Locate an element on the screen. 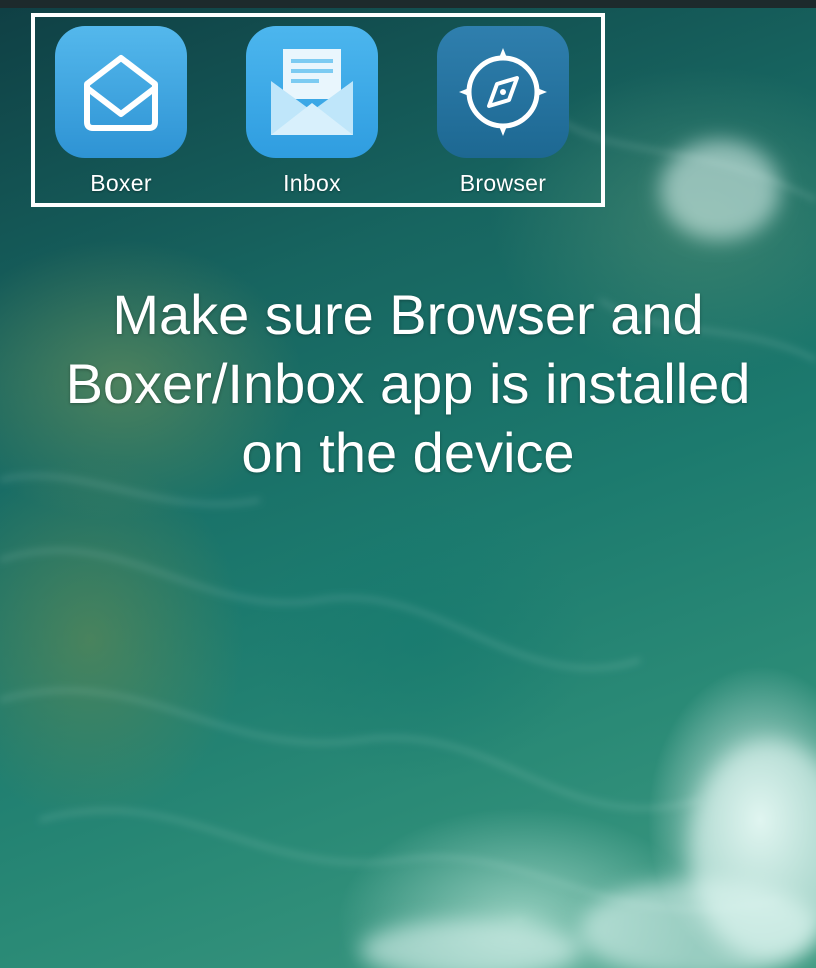 This screenshot has height=968, width=816. app-boxer: Boxer is located at coordinates (121, 111).